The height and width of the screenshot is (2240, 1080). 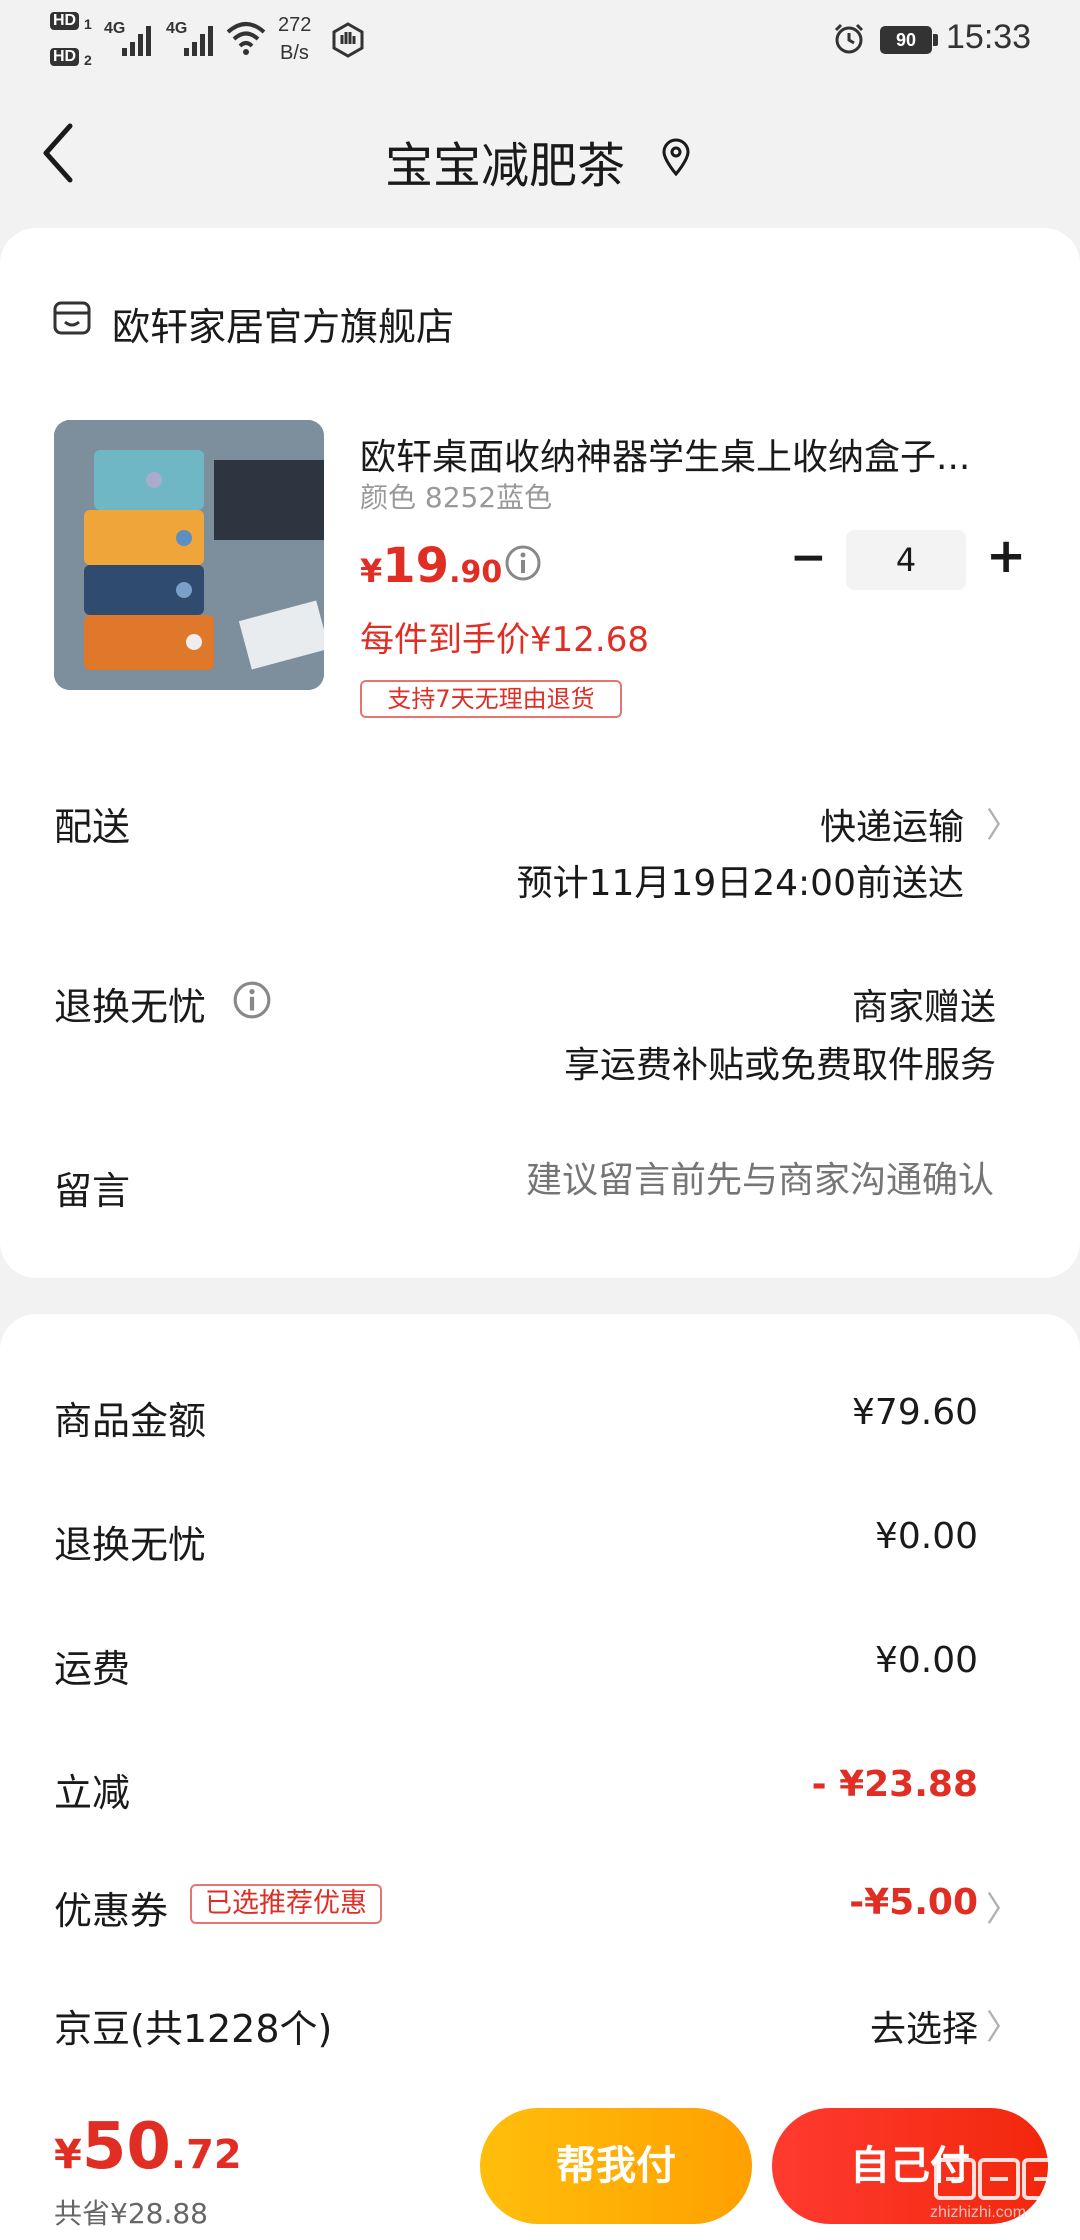 What do you see at coordinates (92, 1191) in the screenshot?
I see `message-label: 留言` at bounding box center [92, 1191].